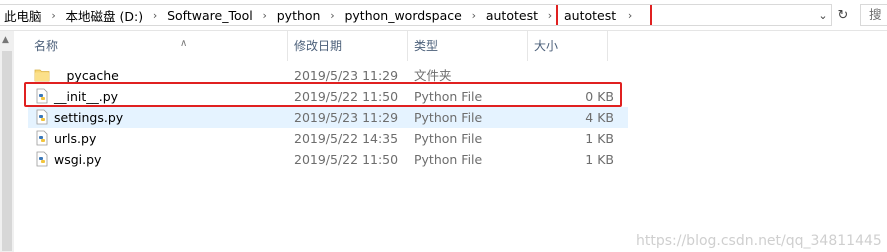 Image resolution: width=887 pixels, height=252 pixels. I want to click on file-name: wsgi.py, so click(78, 159).